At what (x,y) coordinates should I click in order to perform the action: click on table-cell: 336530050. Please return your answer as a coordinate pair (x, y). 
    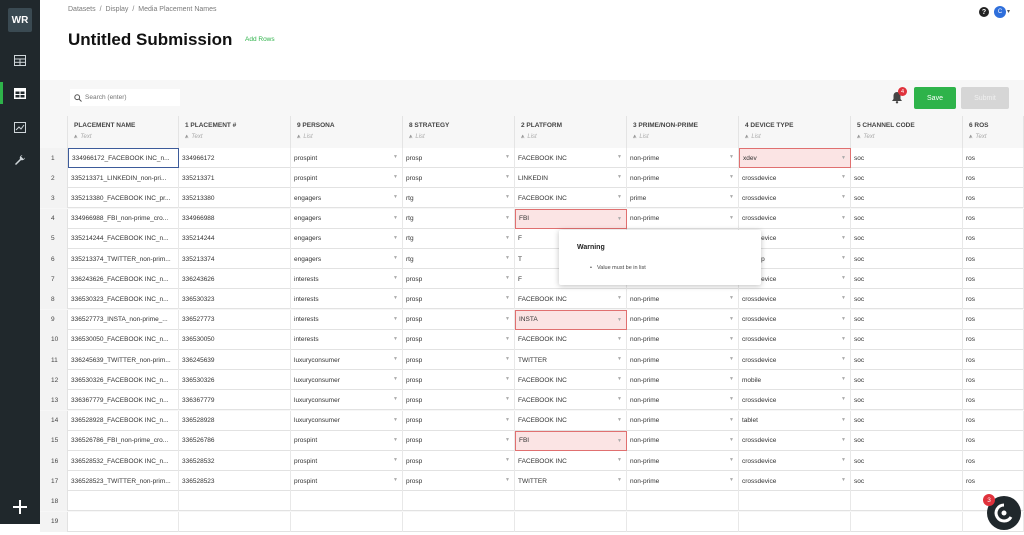
    Looking at the image, I should click on (235, 339).